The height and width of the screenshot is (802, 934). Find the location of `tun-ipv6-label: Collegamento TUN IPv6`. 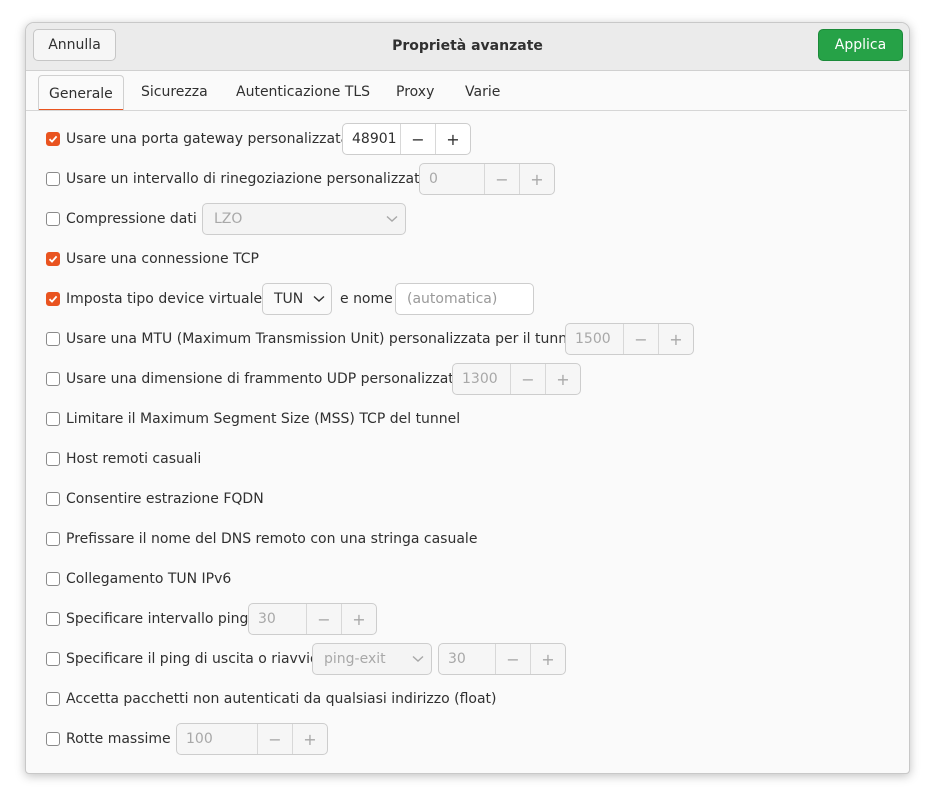

tun-ipv6-label: Collegamento TUN IPv6 is located at coordinates (149, 579).